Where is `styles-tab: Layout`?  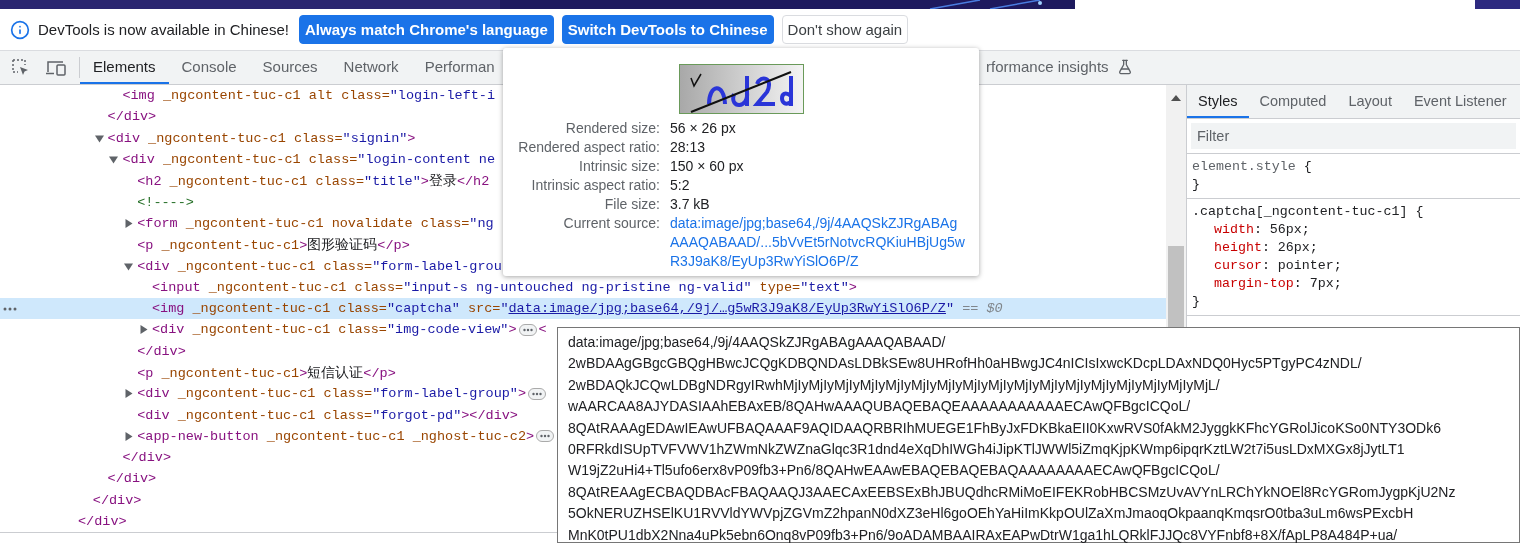 styles-tab: Layout is located at coordinates (1370, 101).